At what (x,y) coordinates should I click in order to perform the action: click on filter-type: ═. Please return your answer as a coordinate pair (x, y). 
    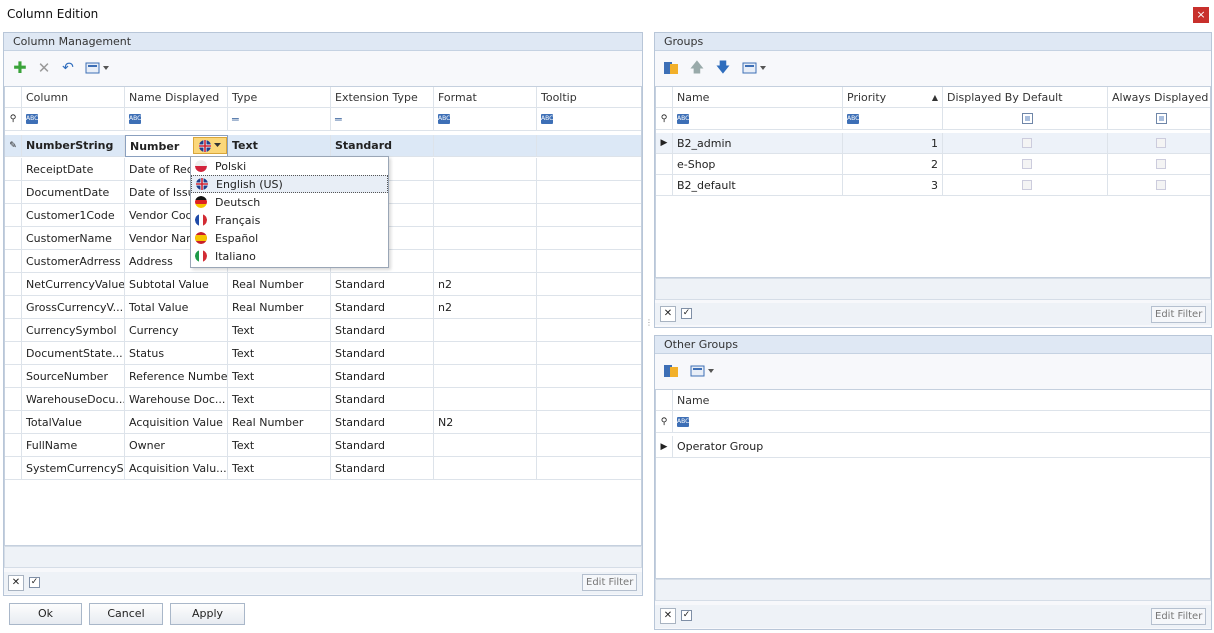
    Looking at the image, I should click on (279, 119).